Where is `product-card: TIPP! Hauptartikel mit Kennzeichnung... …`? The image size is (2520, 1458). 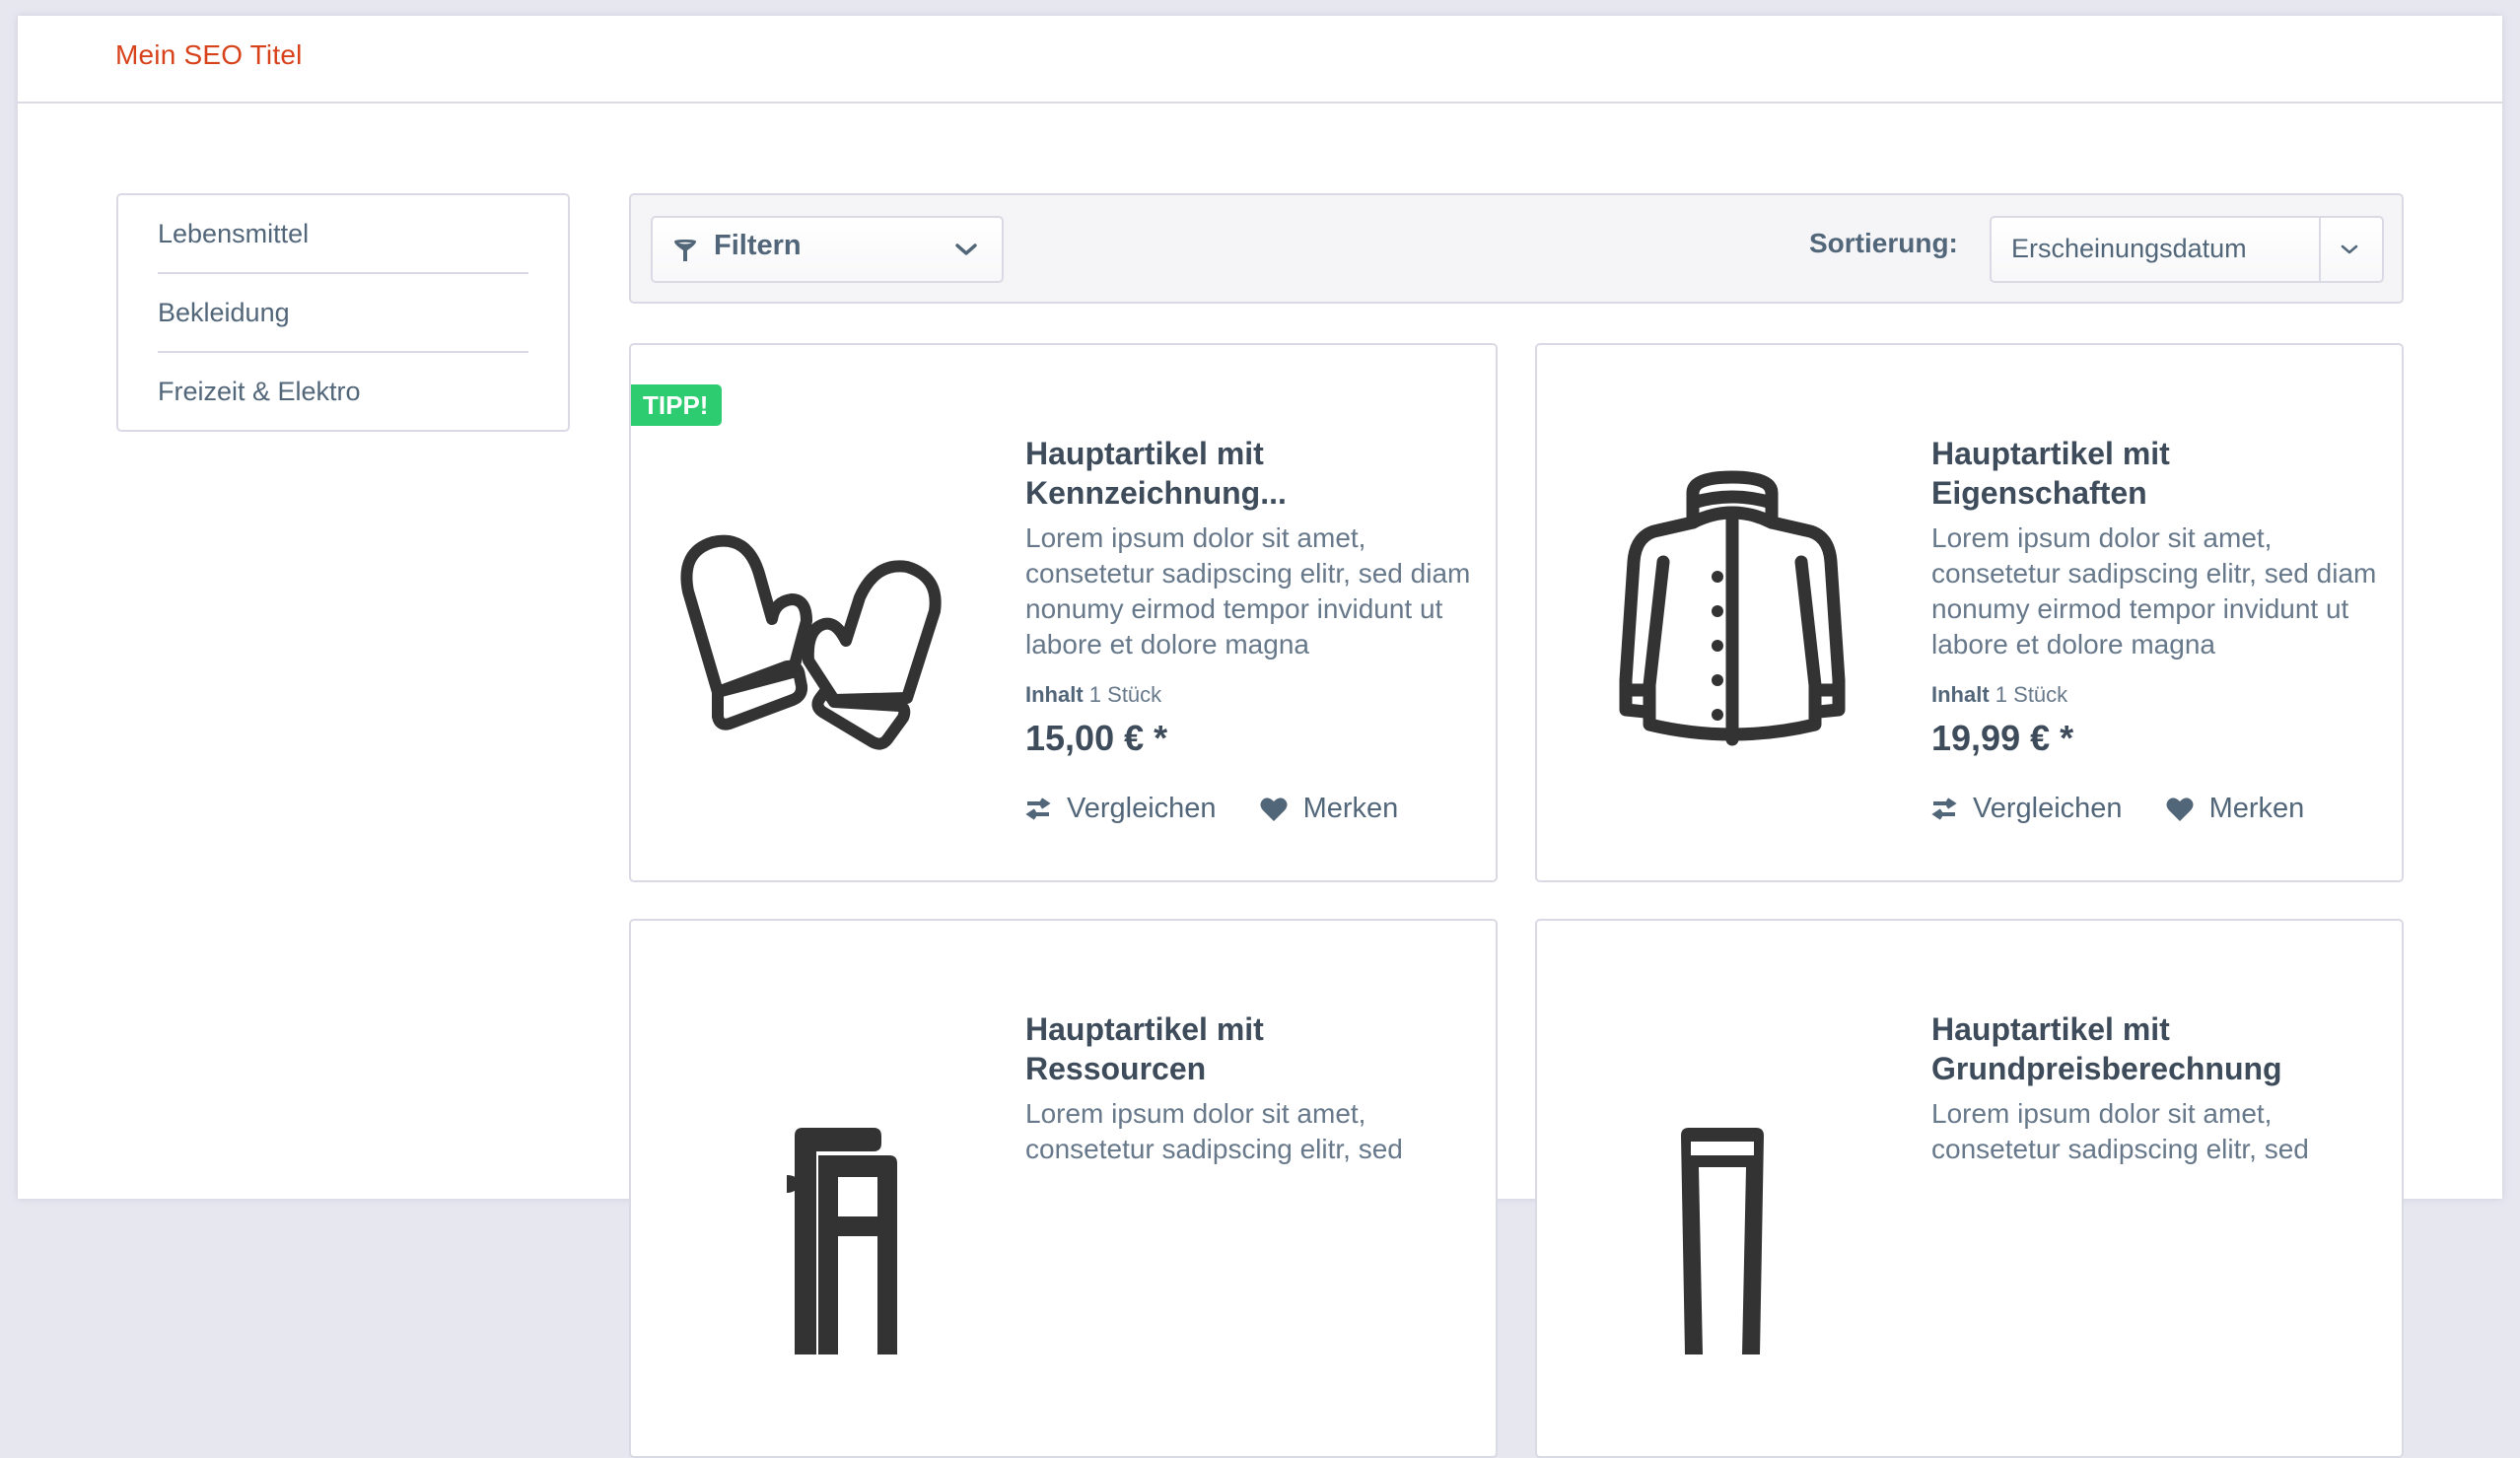 product-card: TIPP! Hauptartikel mit Kennzeichnung... … is located at coordinates (1063, 612).